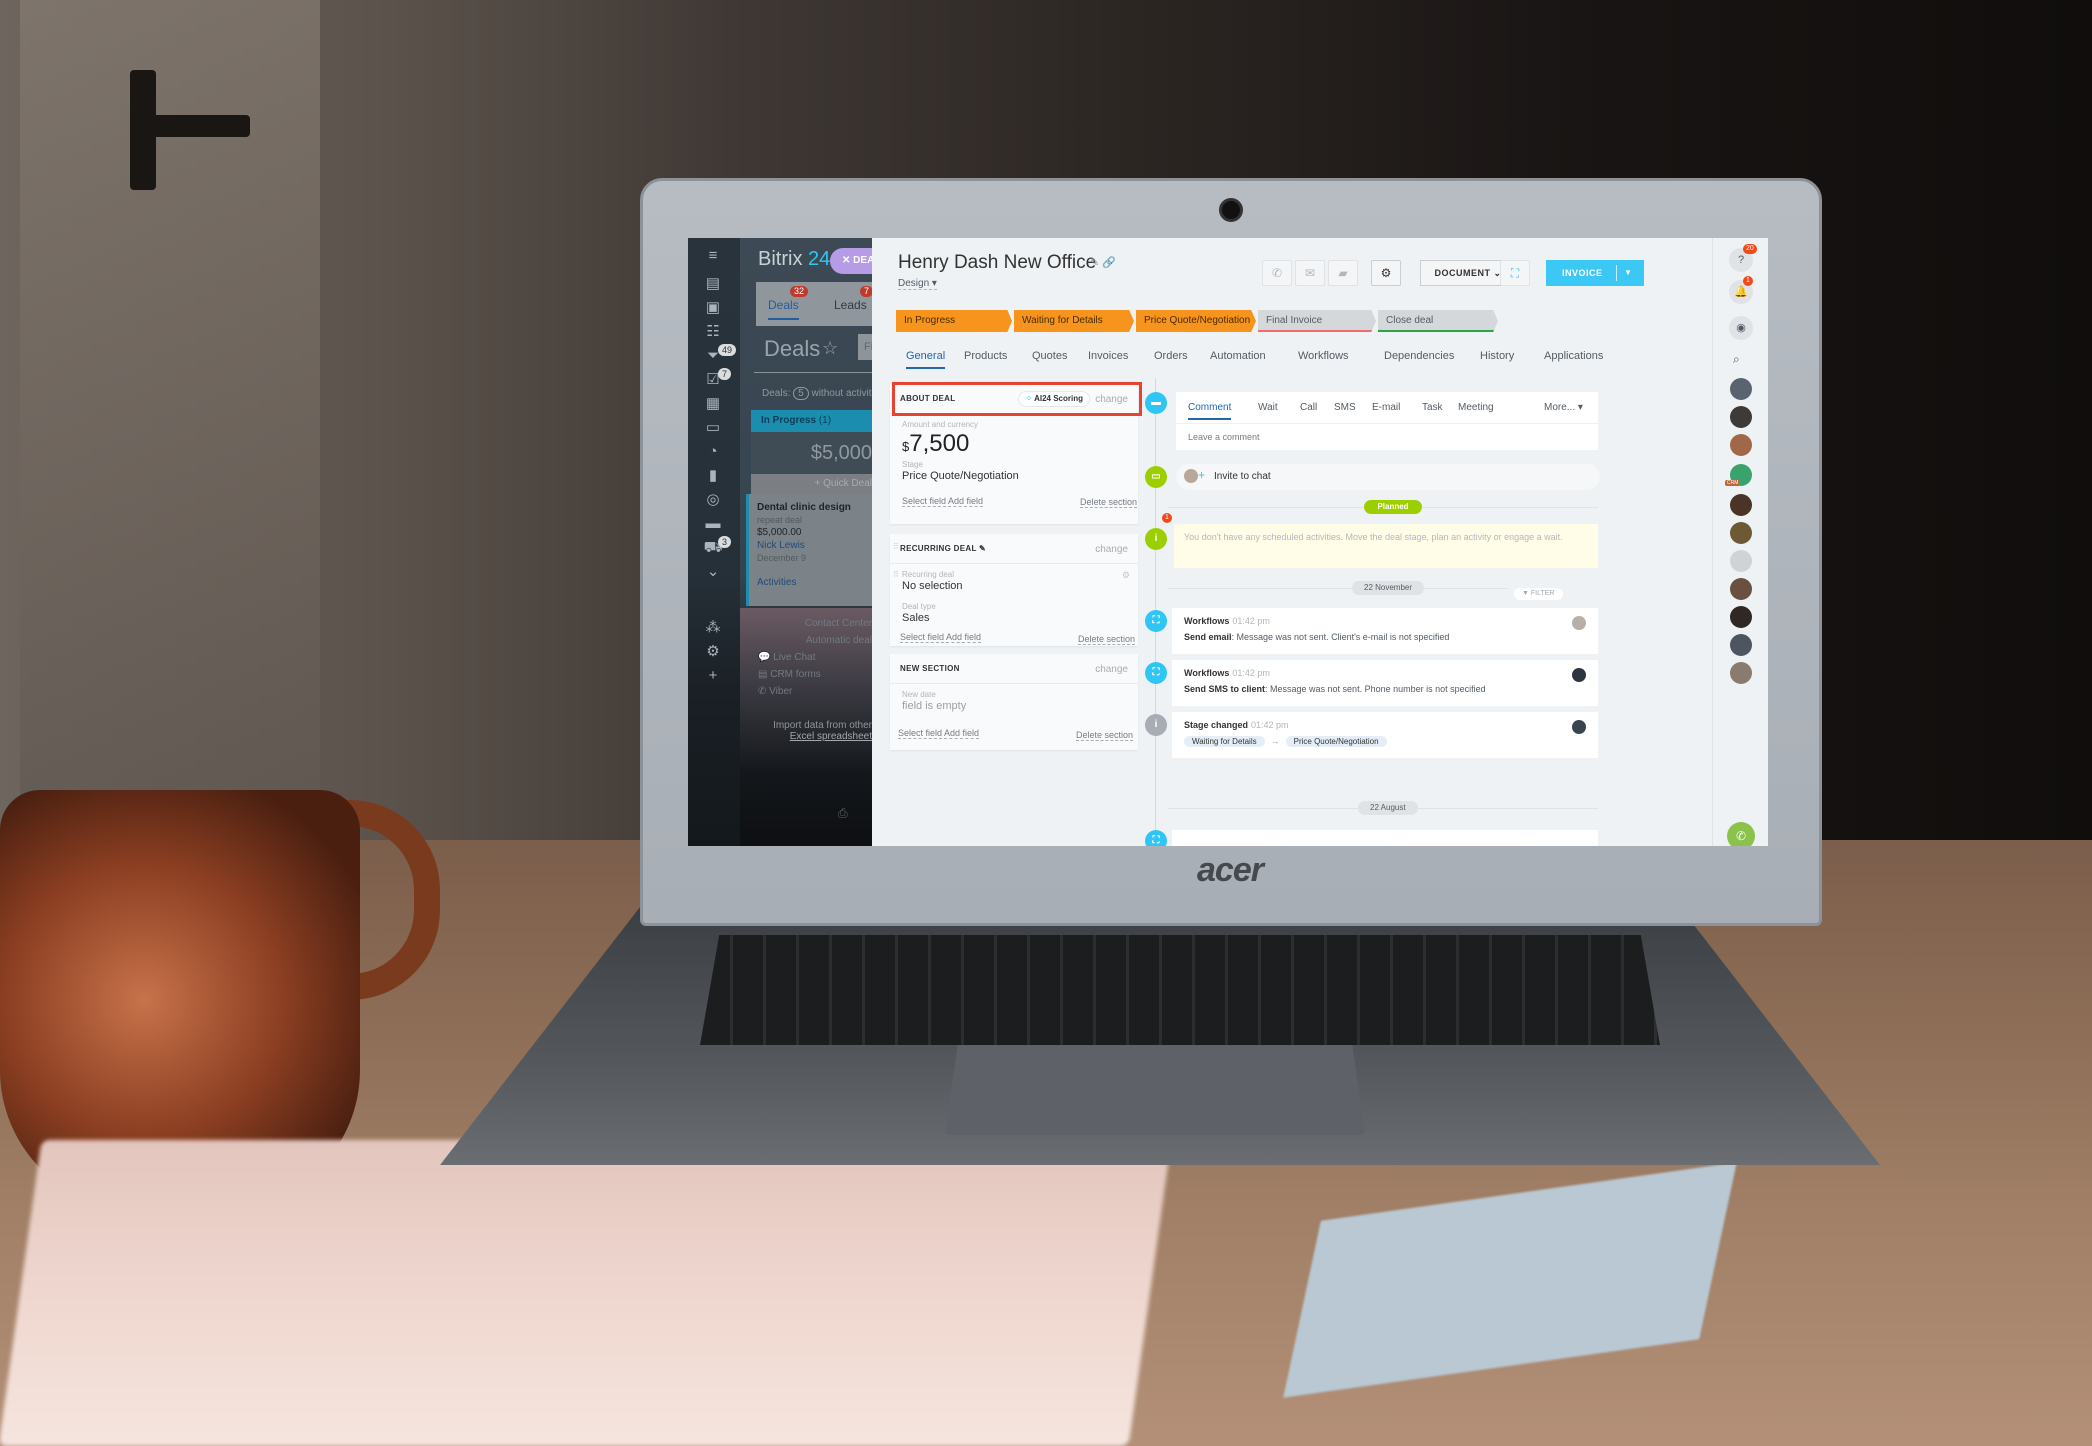  What do you see at coordinates (932, 586) in the screenshot?
I see `recurring-value: No selection` at bounding box center [932, 586].